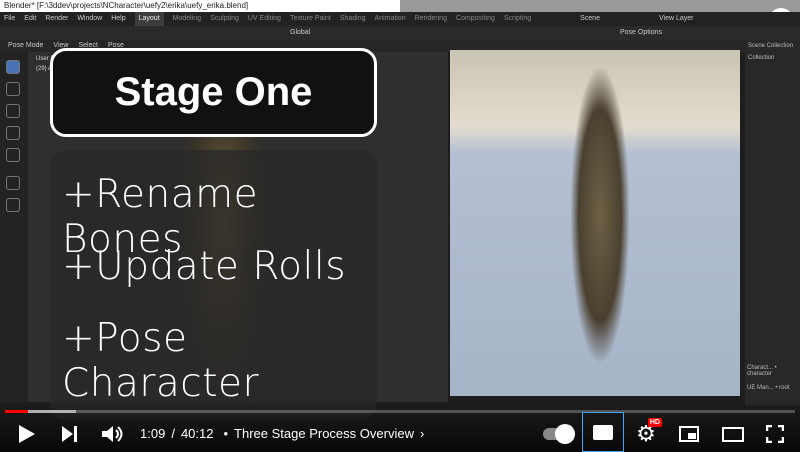 This screenshot has width=800, height=452. I want to click on scene-collection: Scene Collection, so click(772, 46).